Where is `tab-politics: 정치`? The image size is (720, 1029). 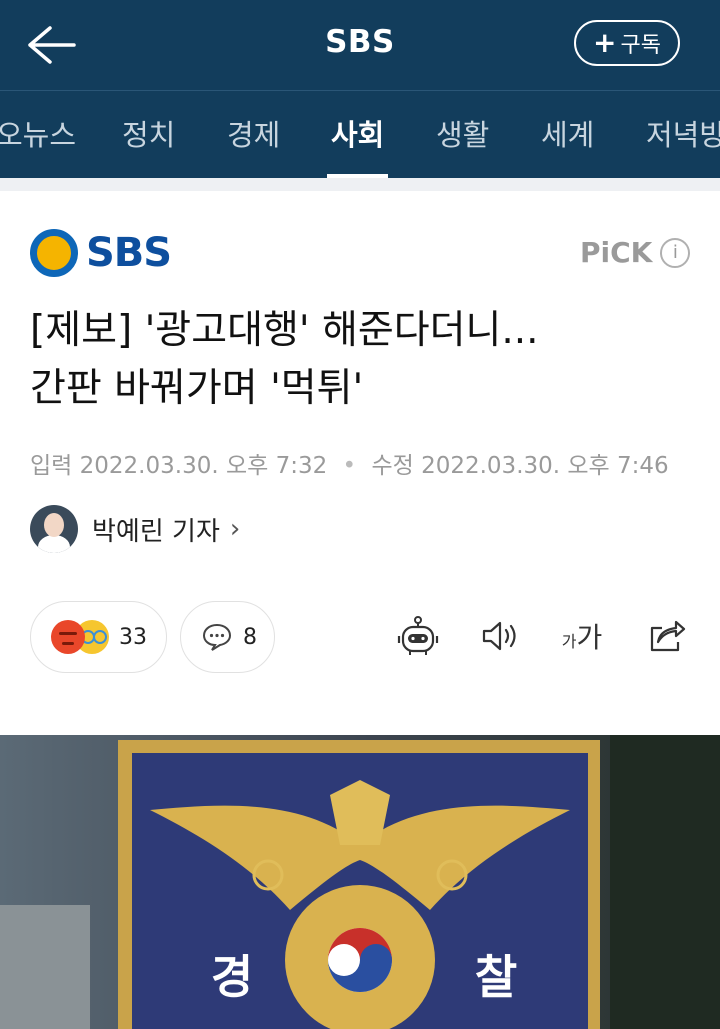 tab-politics: 정치 is located at coordinates (148, 134).